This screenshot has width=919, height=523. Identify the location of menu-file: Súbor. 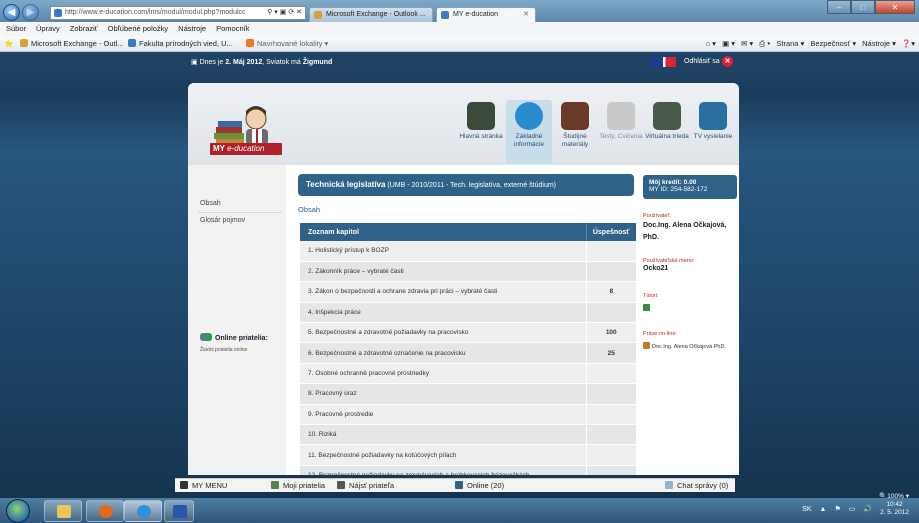
(16, 29).